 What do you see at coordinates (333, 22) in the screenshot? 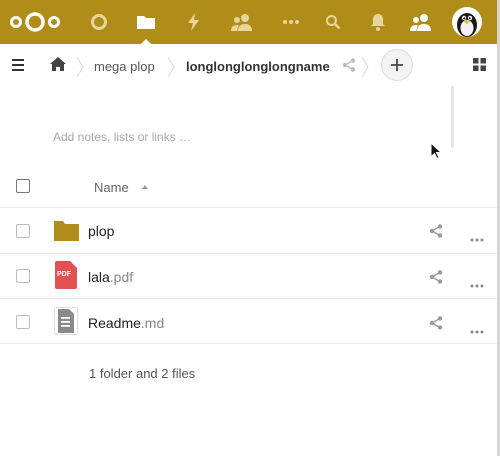
I see `search-icon` at bounding box center [333, 22].